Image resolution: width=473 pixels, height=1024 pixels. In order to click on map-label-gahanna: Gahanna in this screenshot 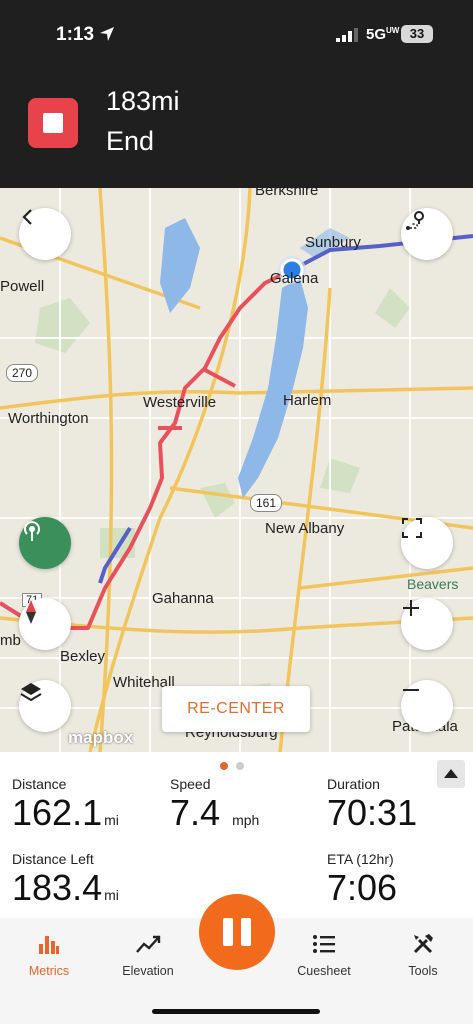, I will do `click(183, 598)`.